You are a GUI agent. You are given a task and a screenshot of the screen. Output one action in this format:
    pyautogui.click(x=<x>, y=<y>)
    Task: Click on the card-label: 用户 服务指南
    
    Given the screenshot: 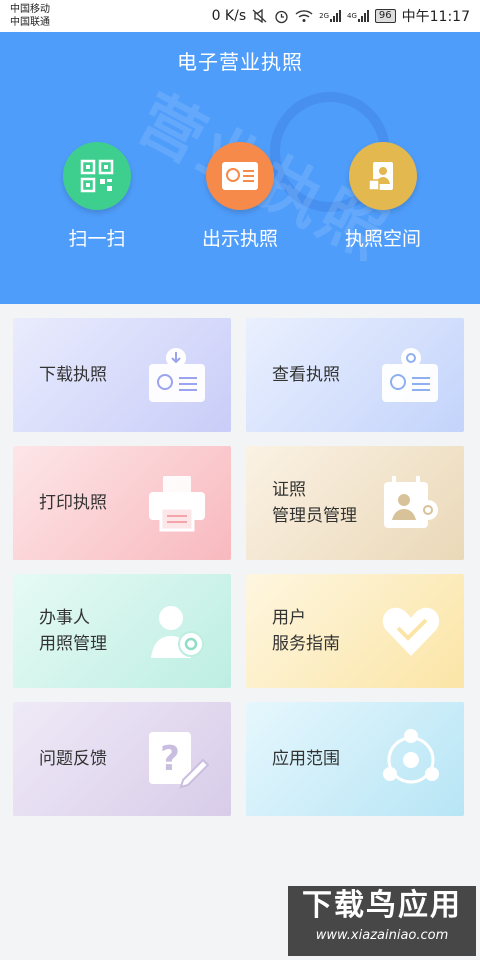 What is the action you would take?
    pyautogui.click(x=306, y=631)
    